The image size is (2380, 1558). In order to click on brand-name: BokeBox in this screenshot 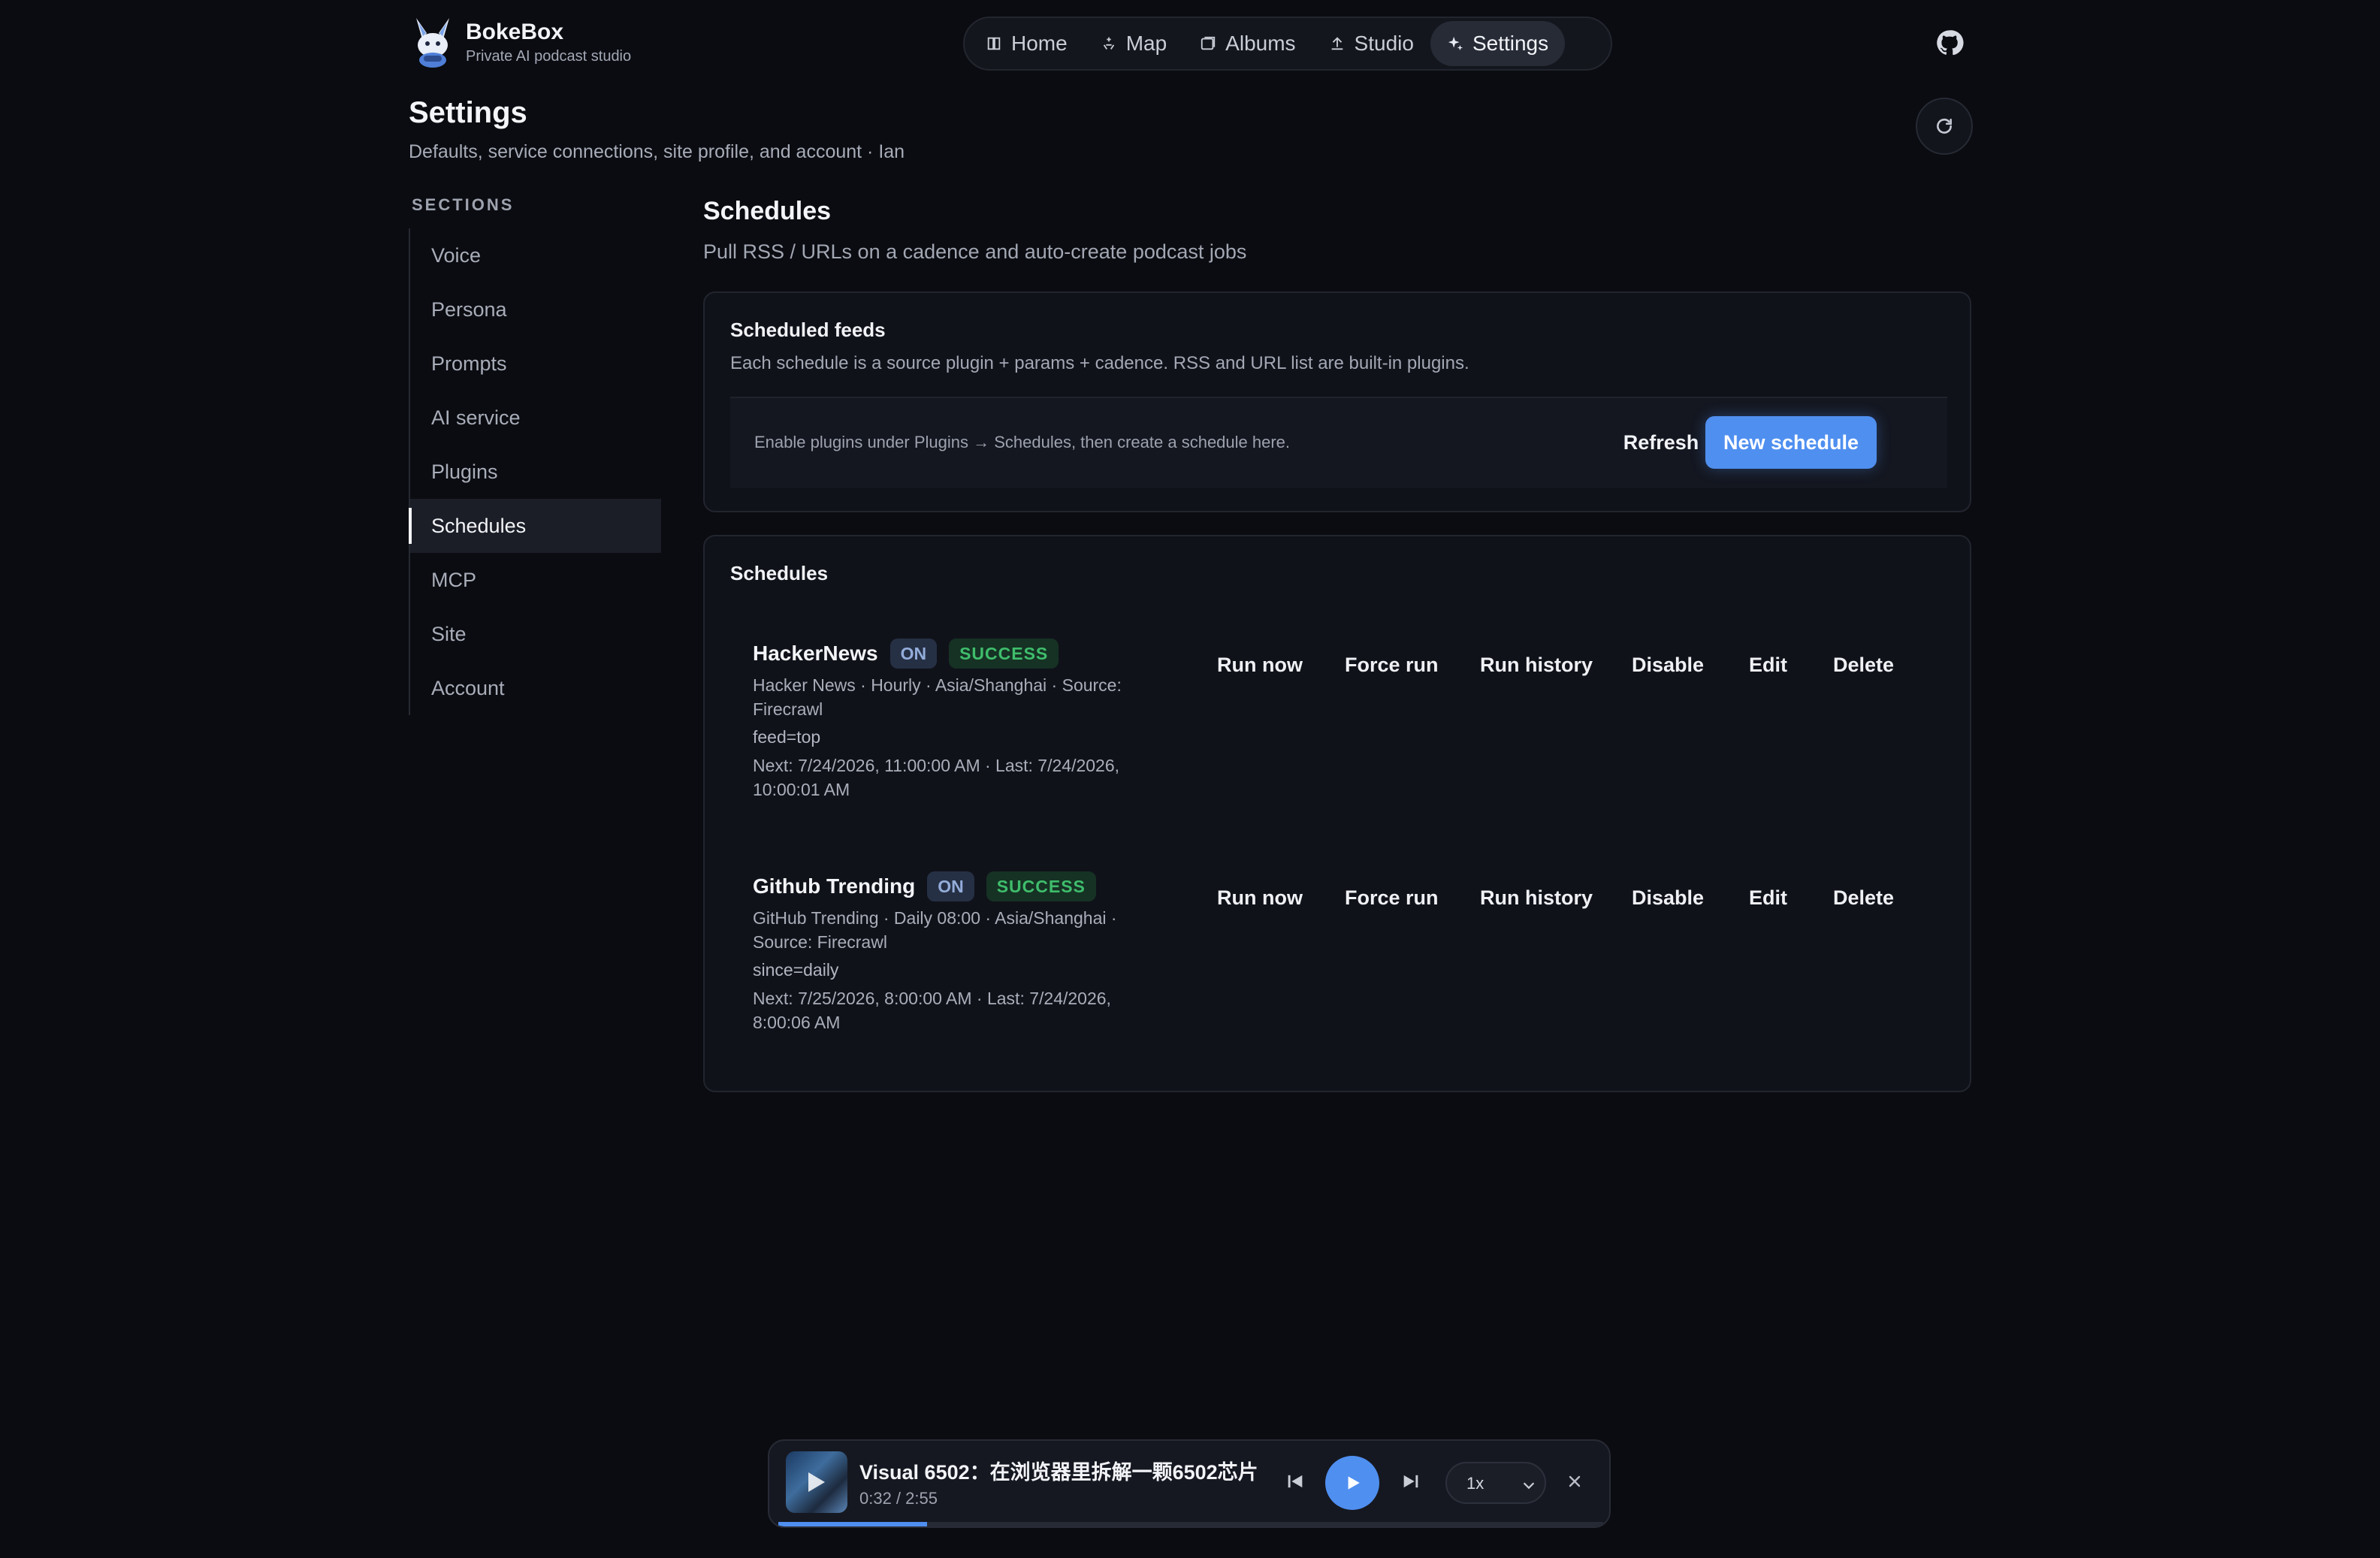, I will do `click(515, 32)`.